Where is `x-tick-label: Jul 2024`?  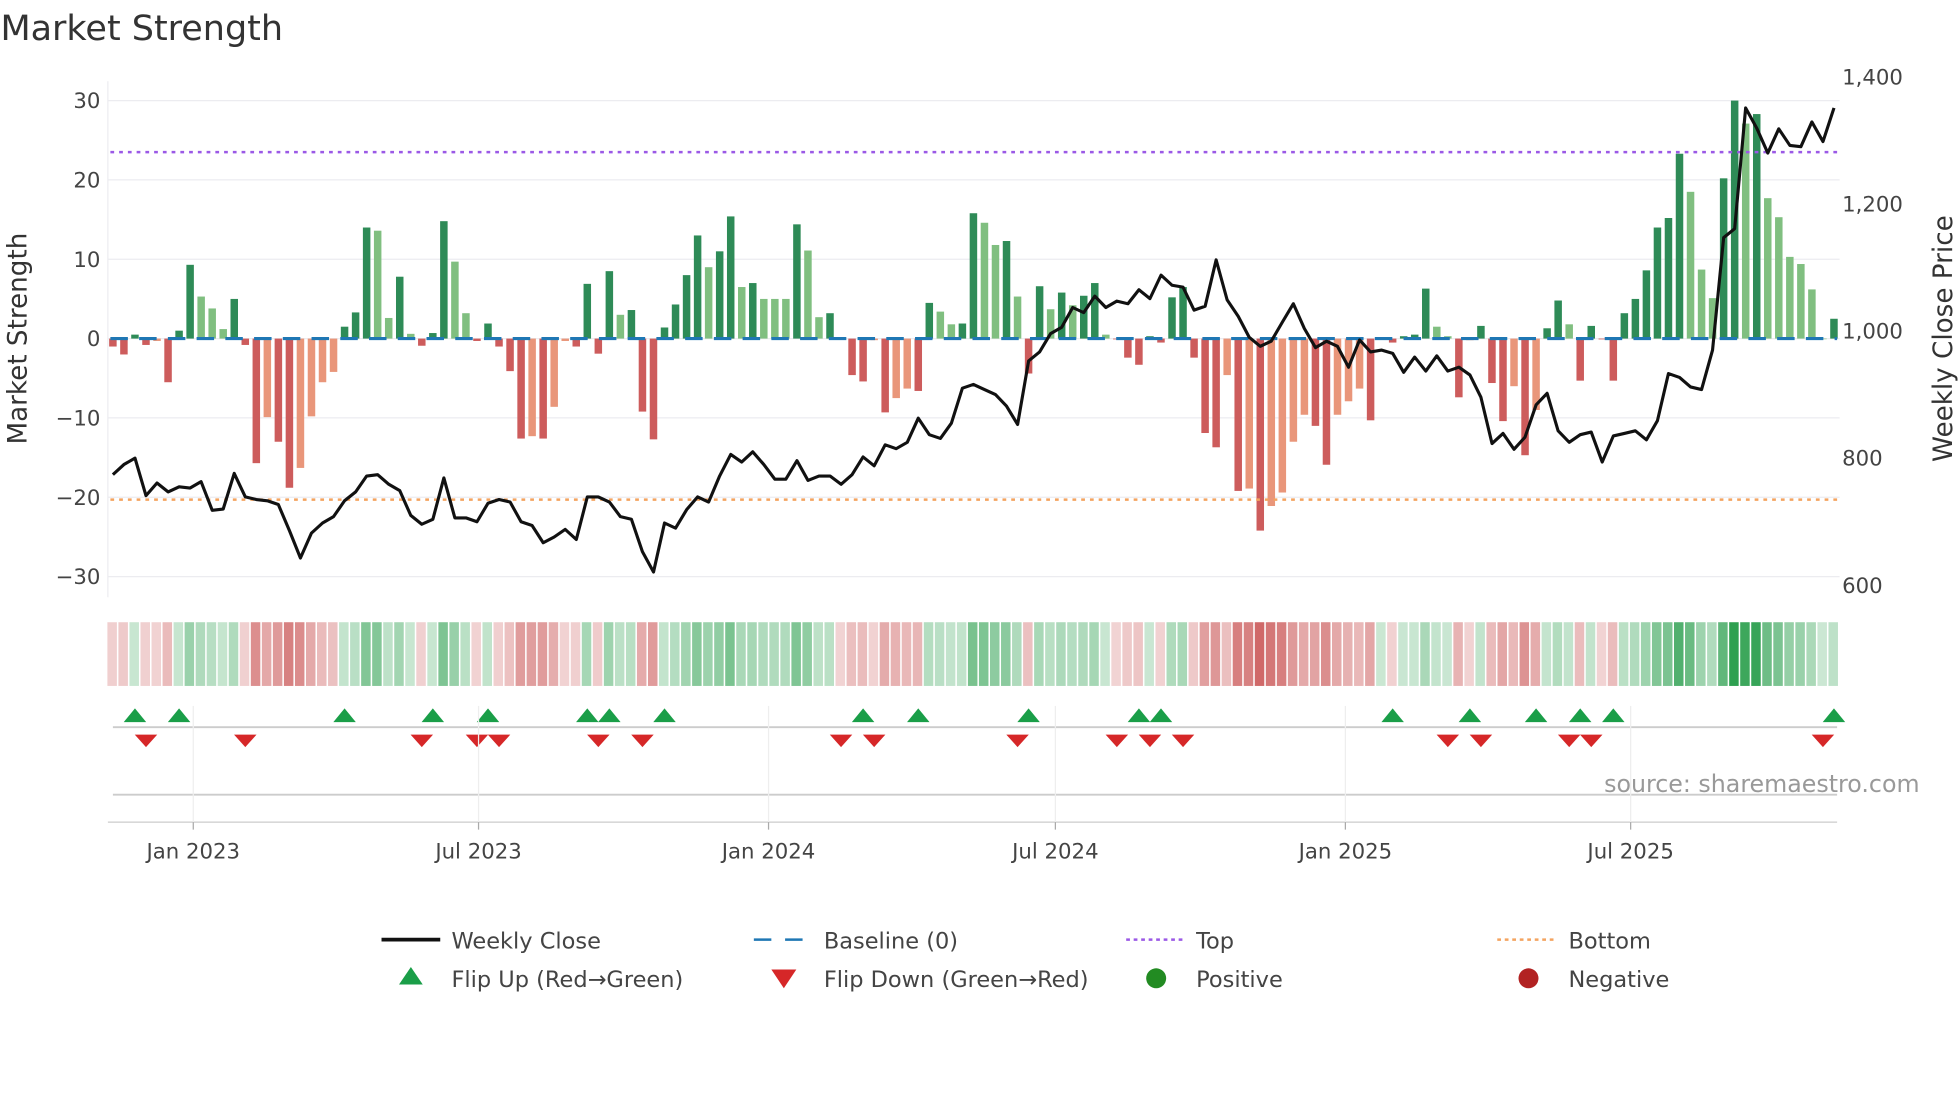 x-tick-label: Jul 2024 is located at coordinates (1054, 851).